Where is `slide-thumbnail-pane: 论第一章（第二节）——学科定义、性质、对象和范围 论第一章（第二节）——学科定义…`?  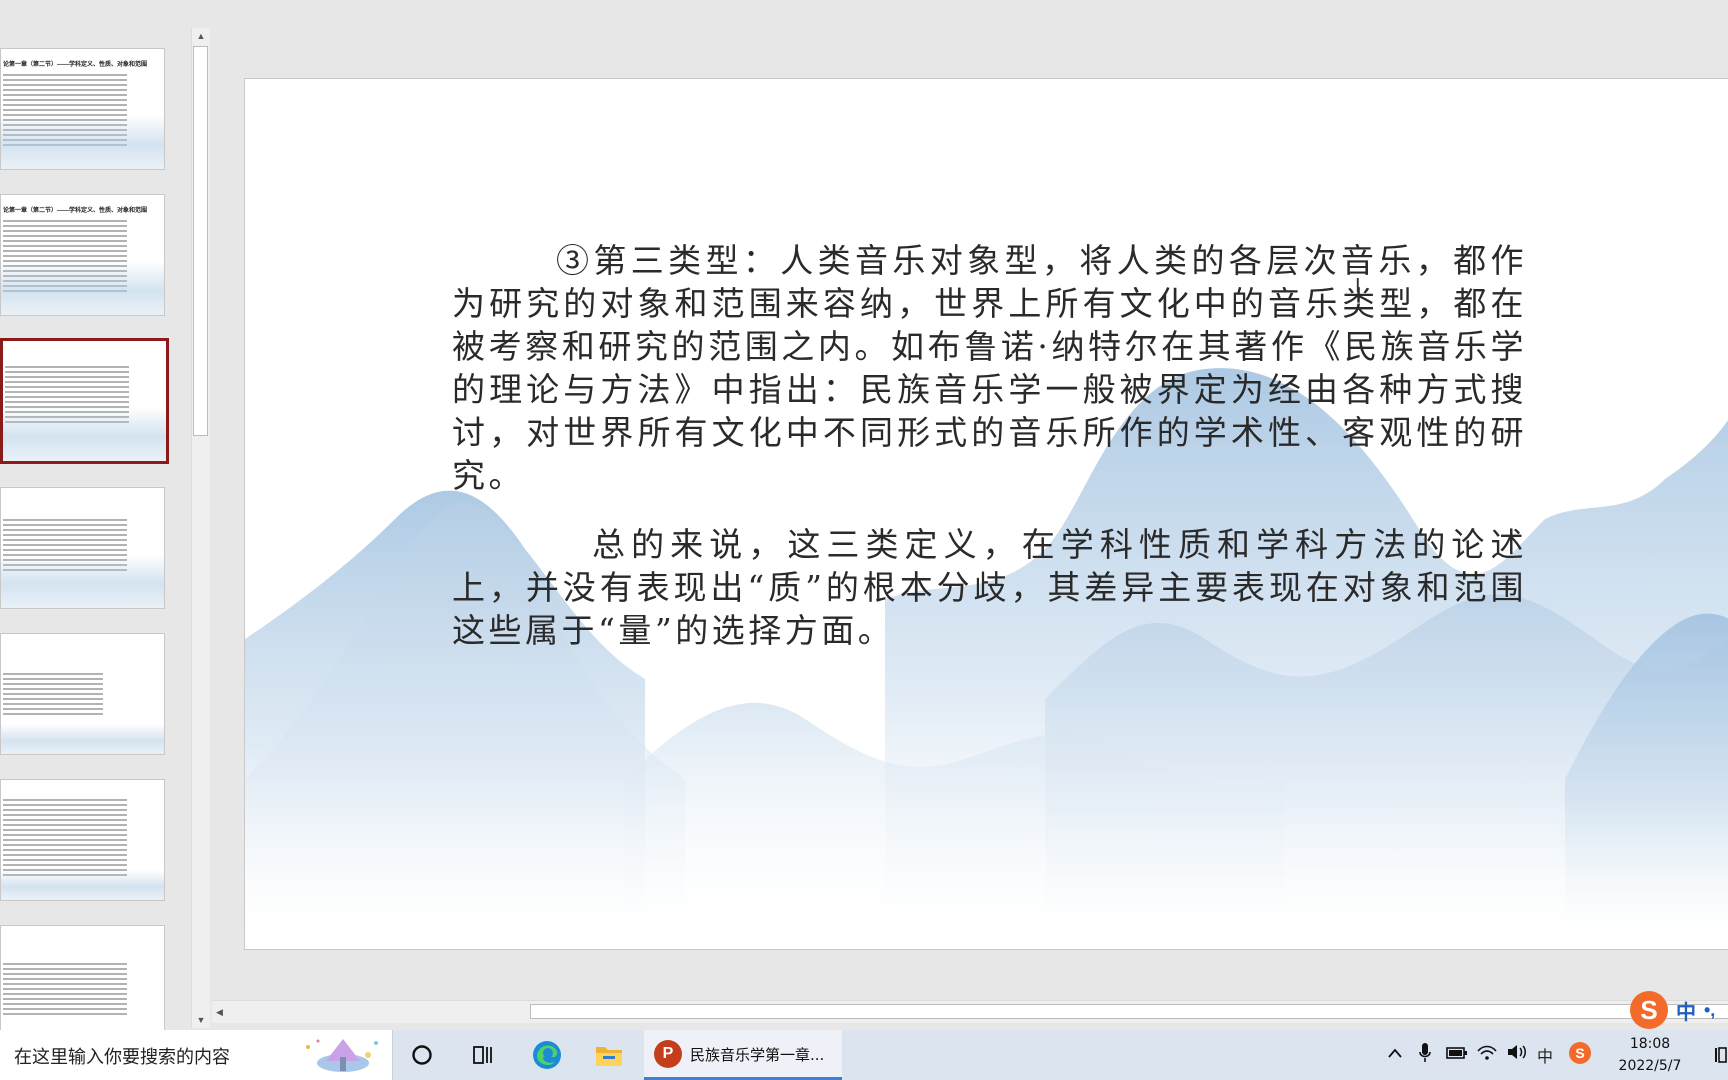 slide-thumbnail-pane: 论第一章（第二节）——学科定义、性质、对象和范围 论第一章（第二节）——学科定义… is located at coordinates (96, 516).